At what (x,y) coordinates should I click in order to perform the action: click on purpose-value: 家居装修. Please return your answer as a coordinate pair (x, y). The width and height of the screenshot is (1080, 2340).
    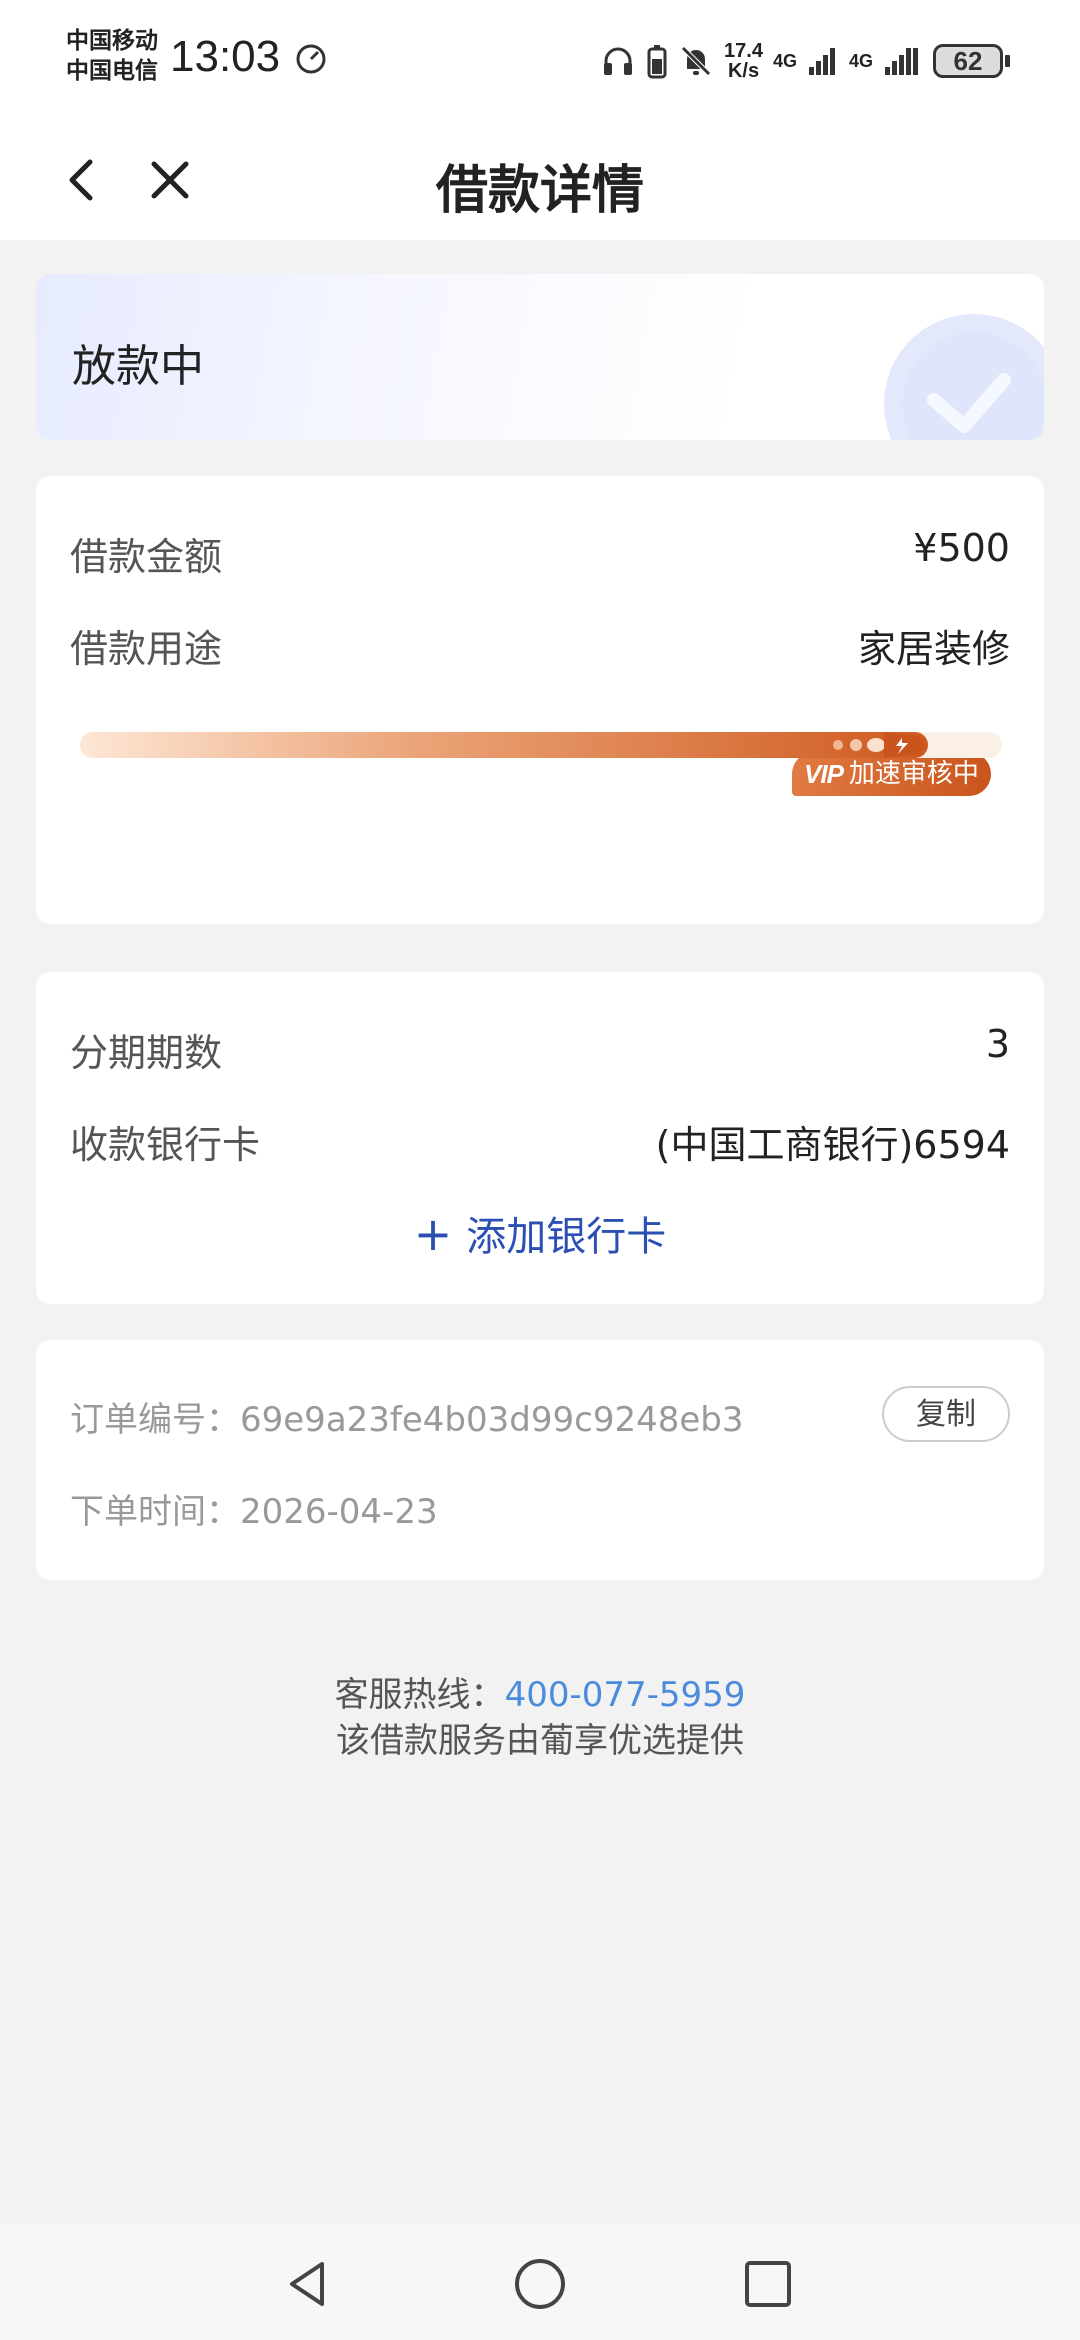
    Looking at the image, I should click on (933, 649).